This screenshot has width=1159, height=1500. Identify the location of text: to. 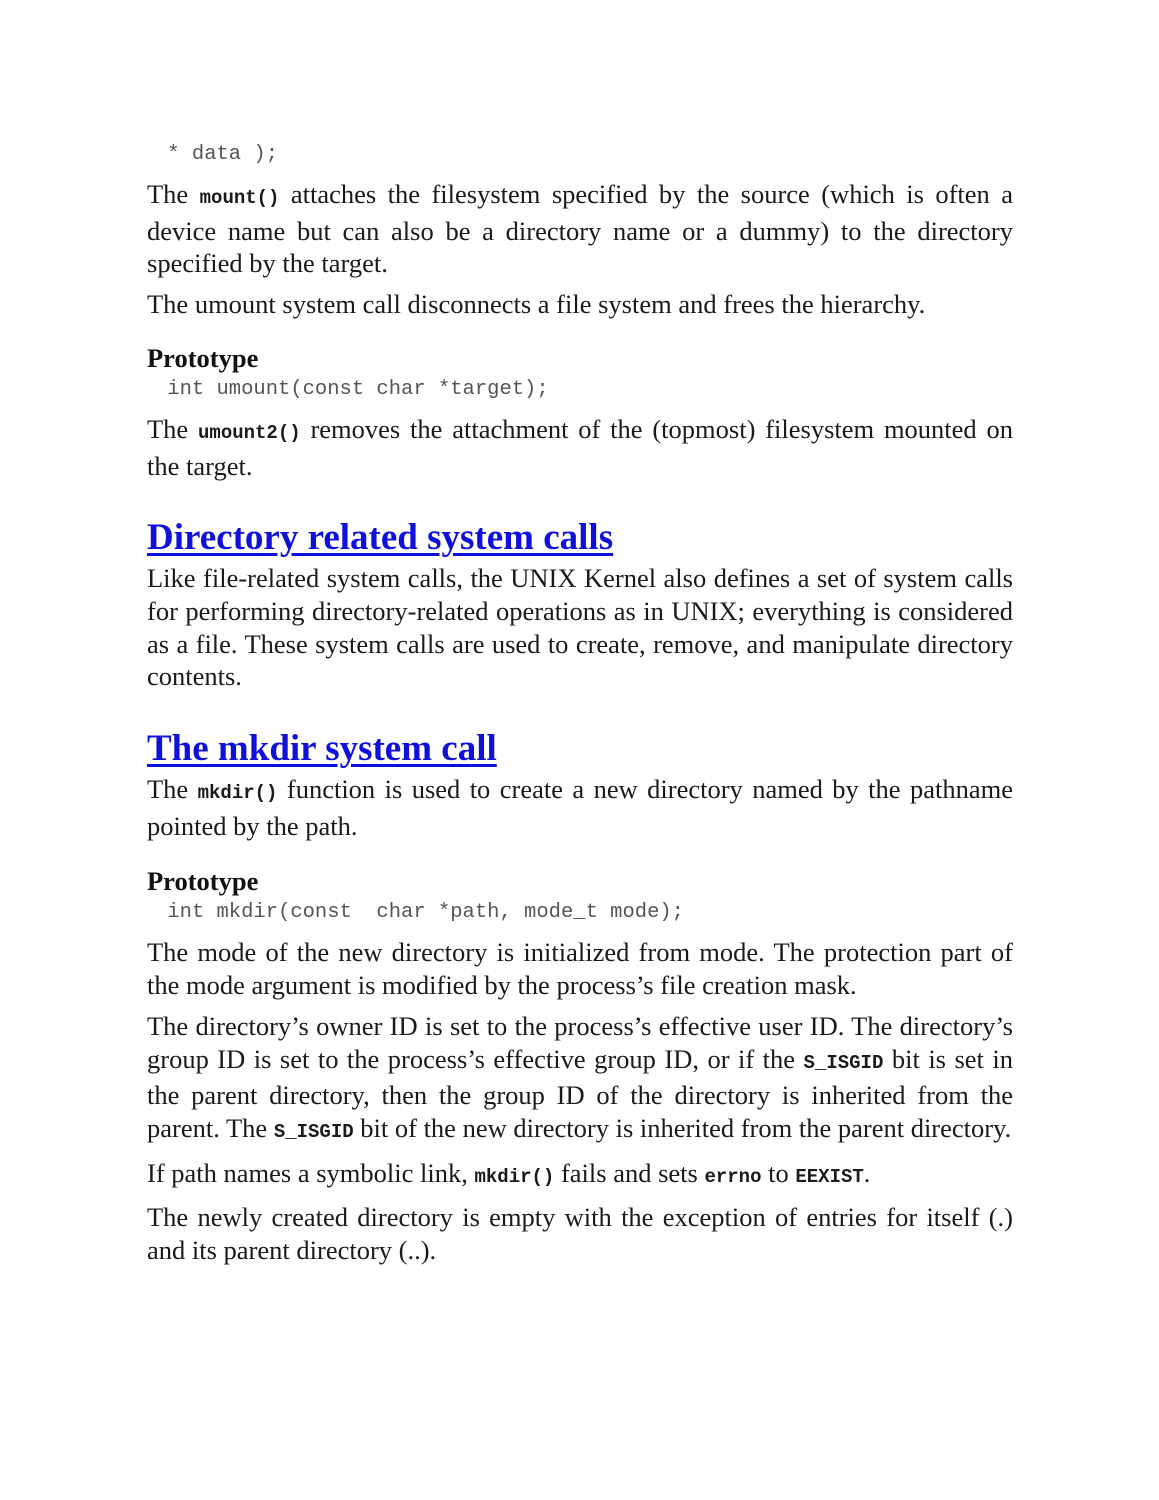
(778, 1172).